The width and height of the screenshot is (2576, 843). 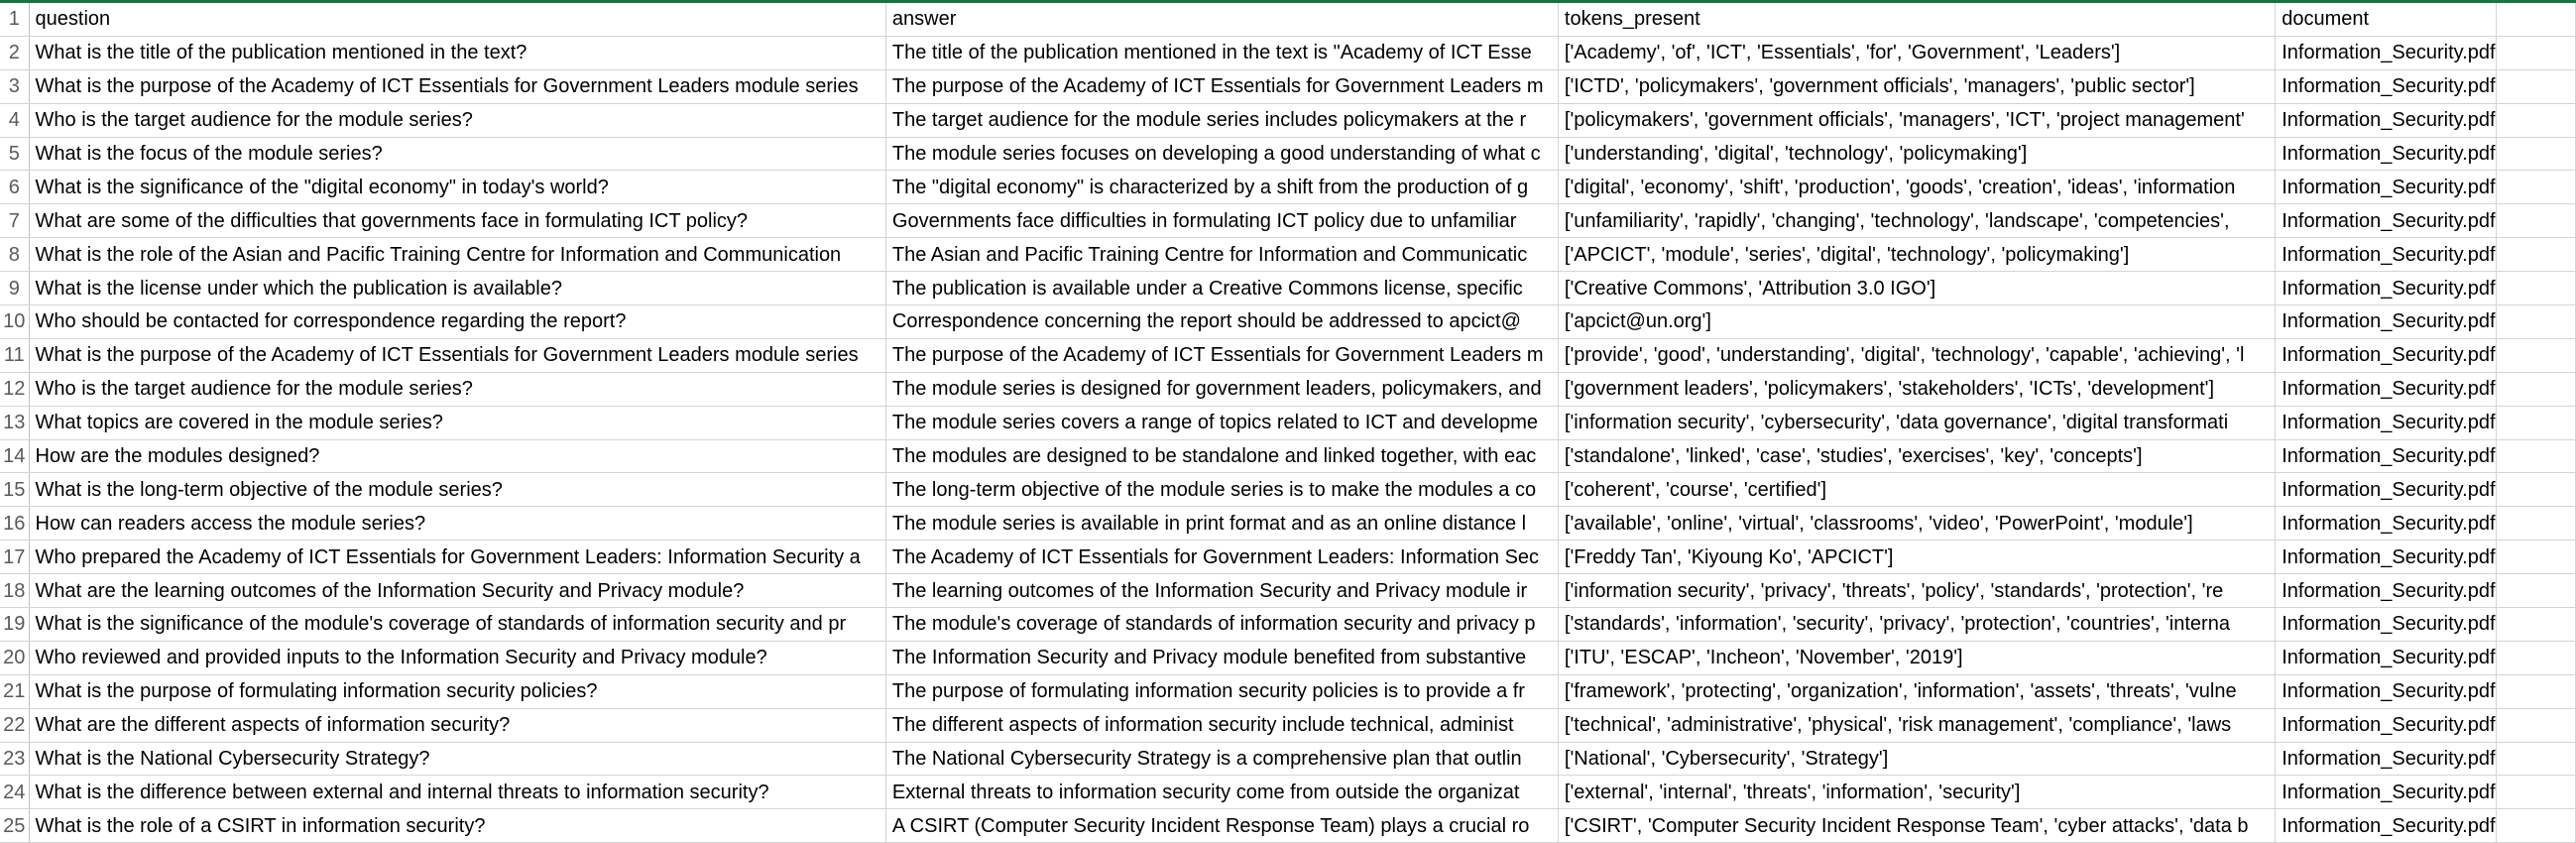 I want to click on cell-document: document, so click(x=2386, y=20).